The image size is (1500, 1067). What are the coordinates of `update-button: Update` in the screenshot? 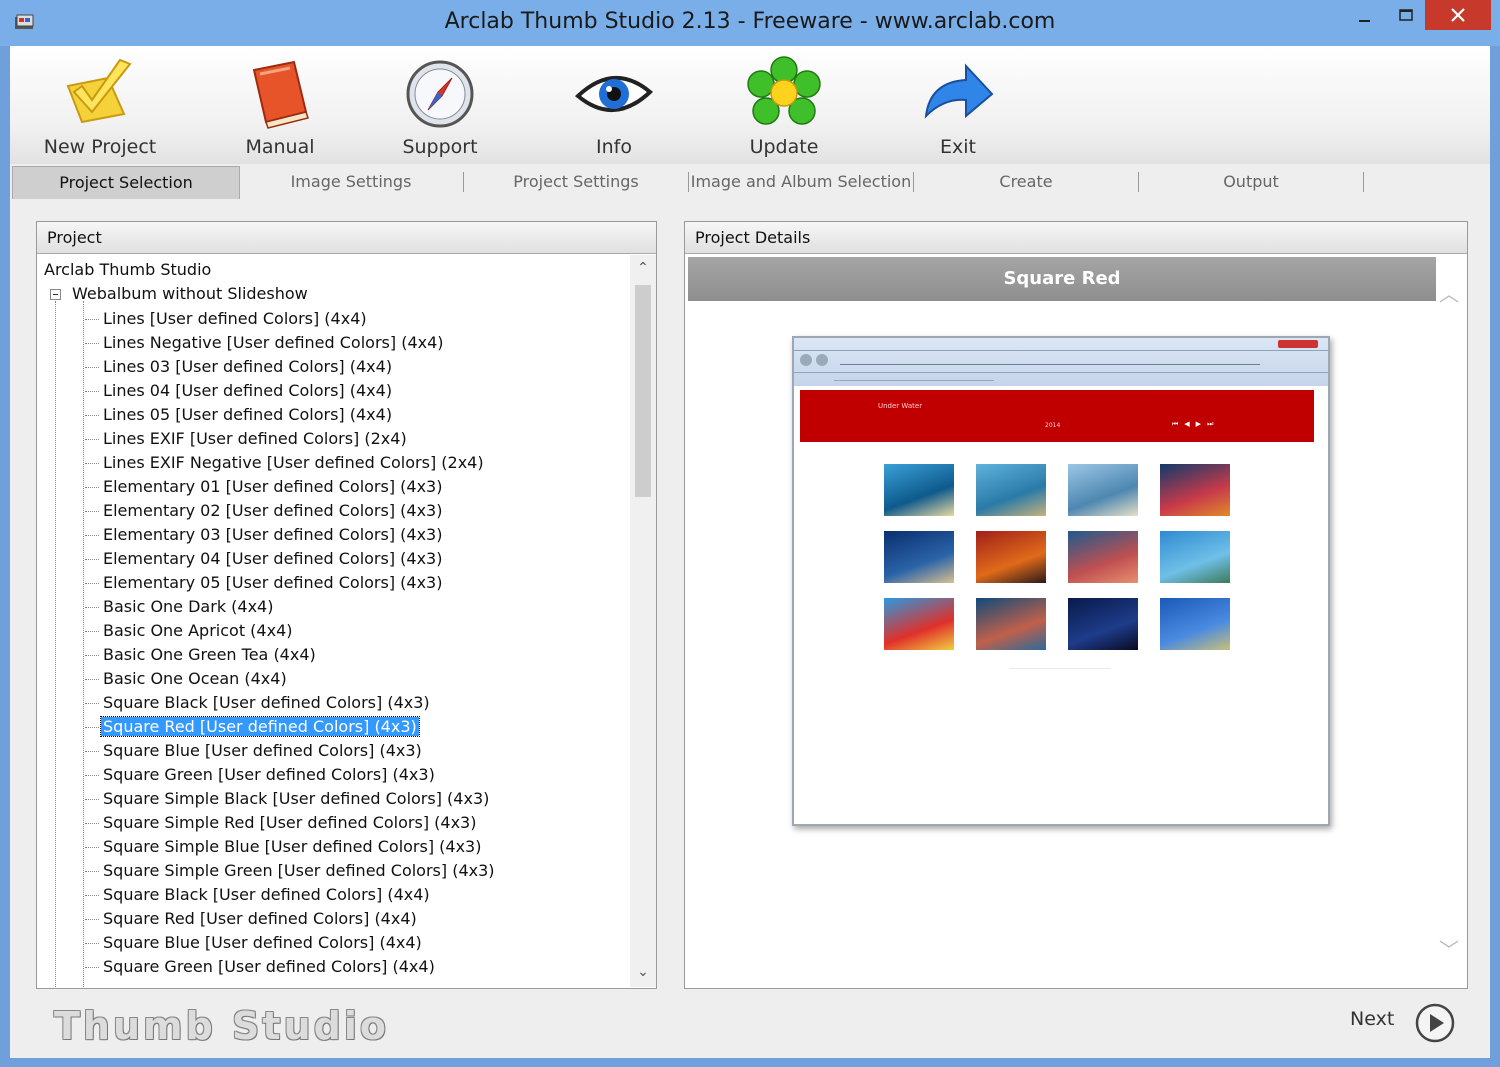 It's located at (784, 106).